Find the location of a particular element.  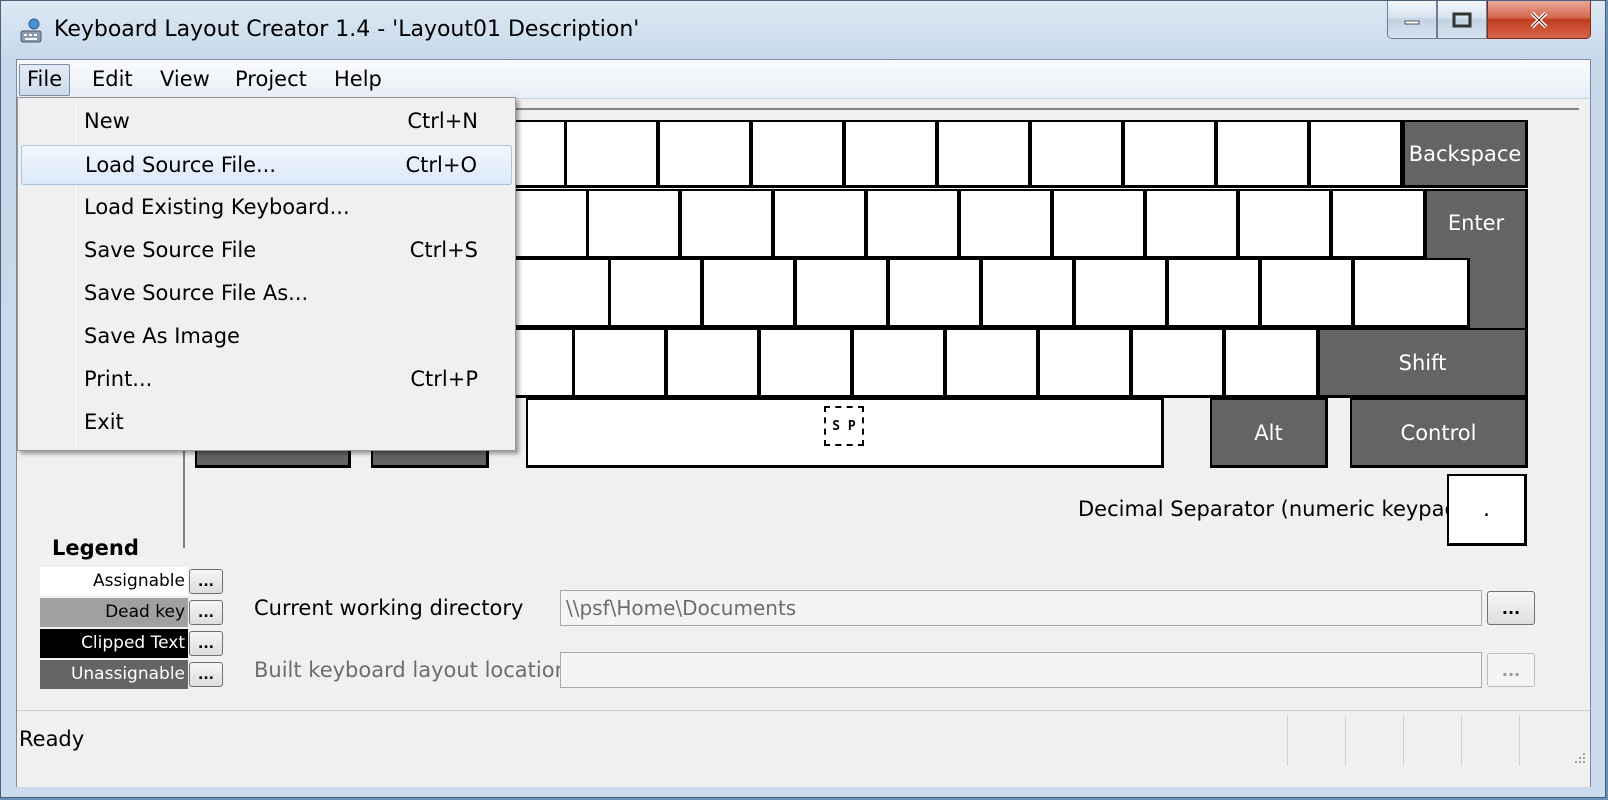

minimize-button is located at coordinates (1412, 20).